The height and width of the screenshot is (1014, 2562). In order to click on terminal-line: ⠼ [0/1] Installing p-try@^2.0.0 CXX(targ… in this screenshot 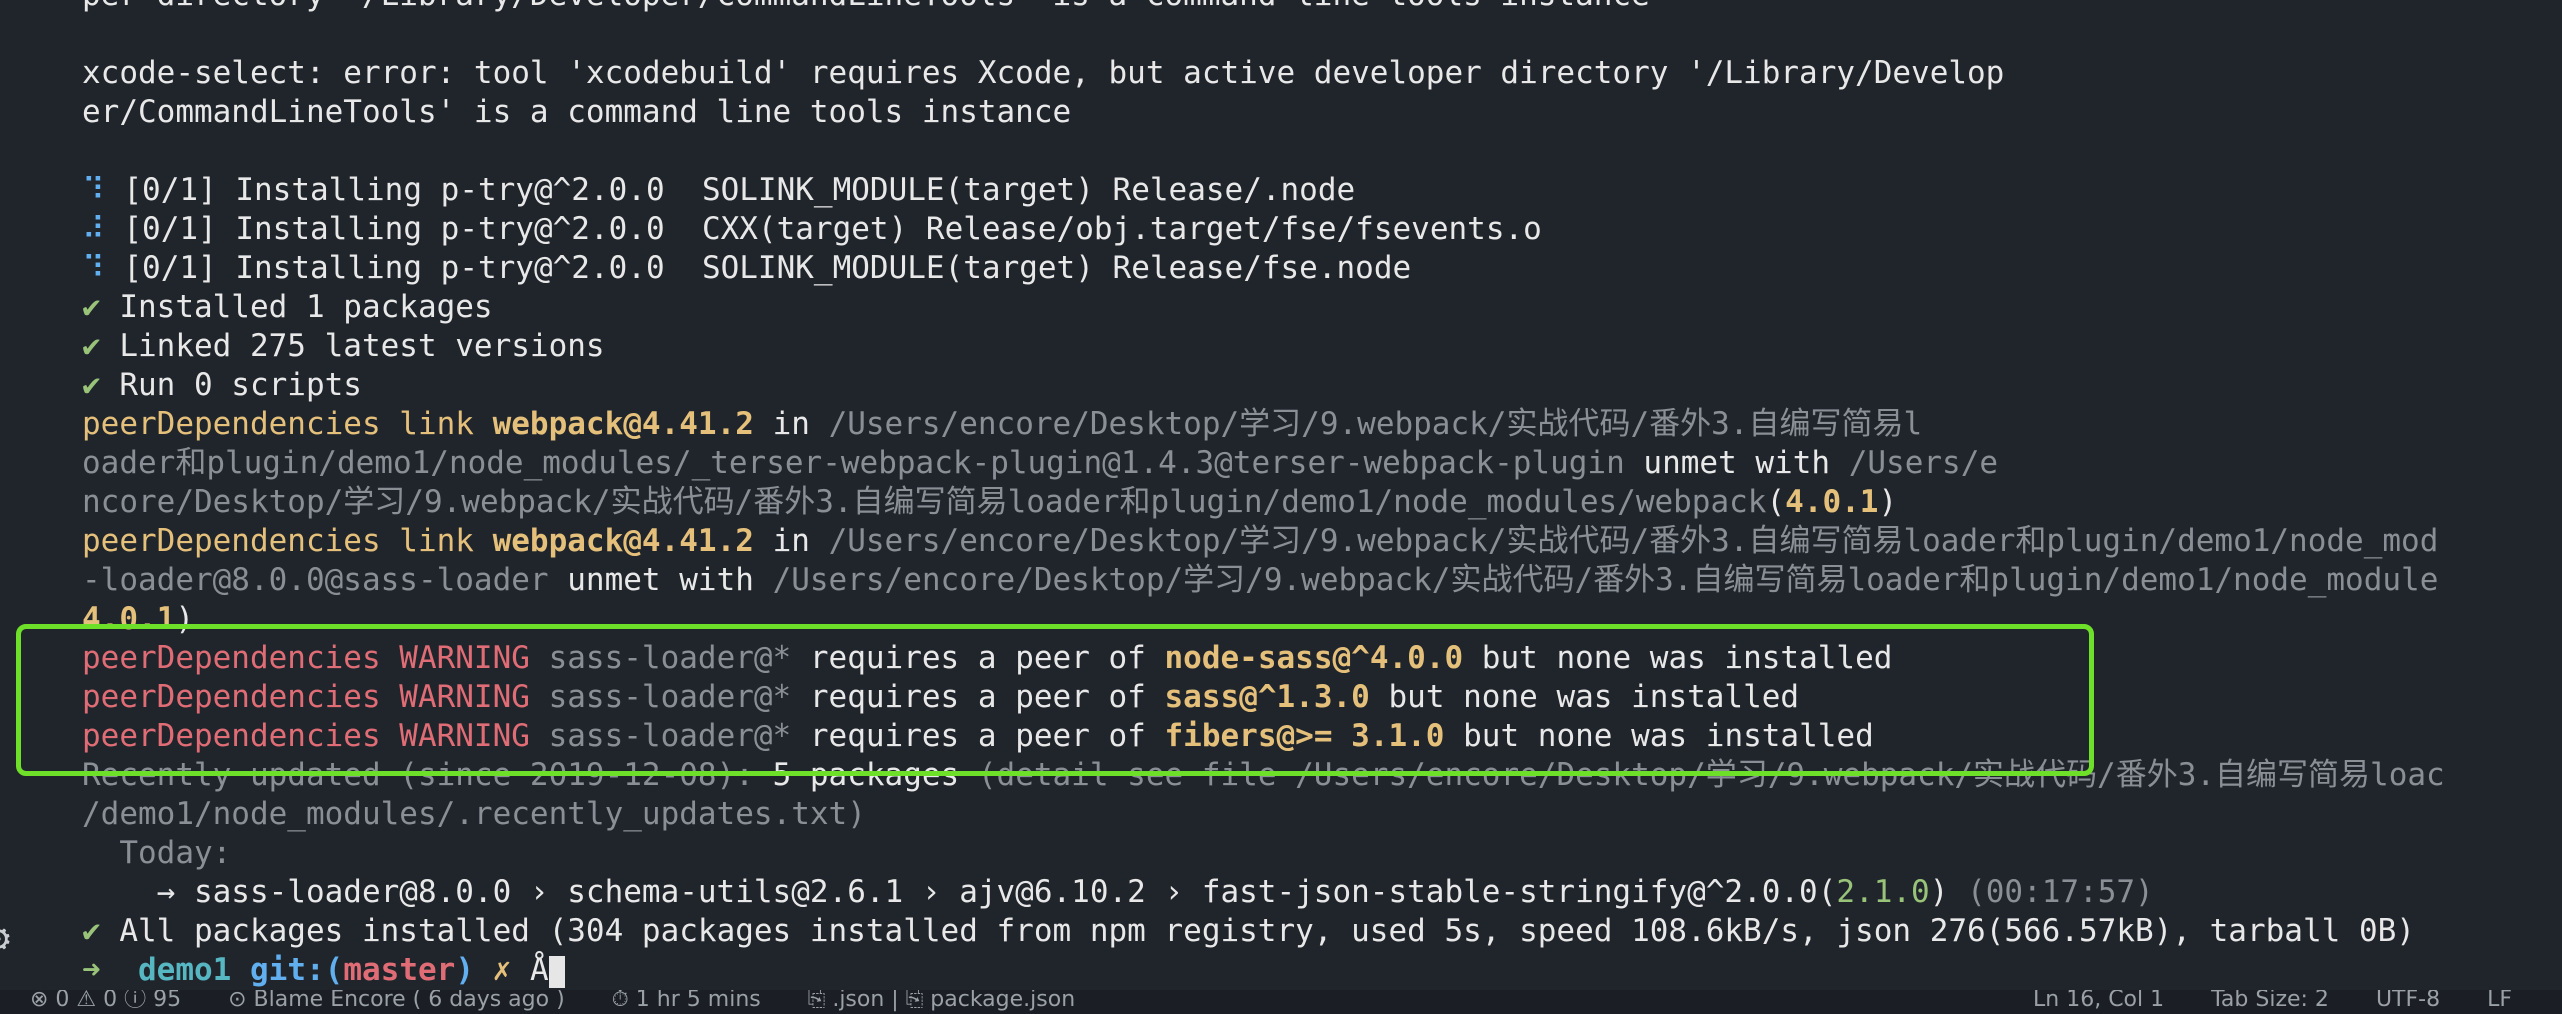, I will do `click(1322, 229)`.